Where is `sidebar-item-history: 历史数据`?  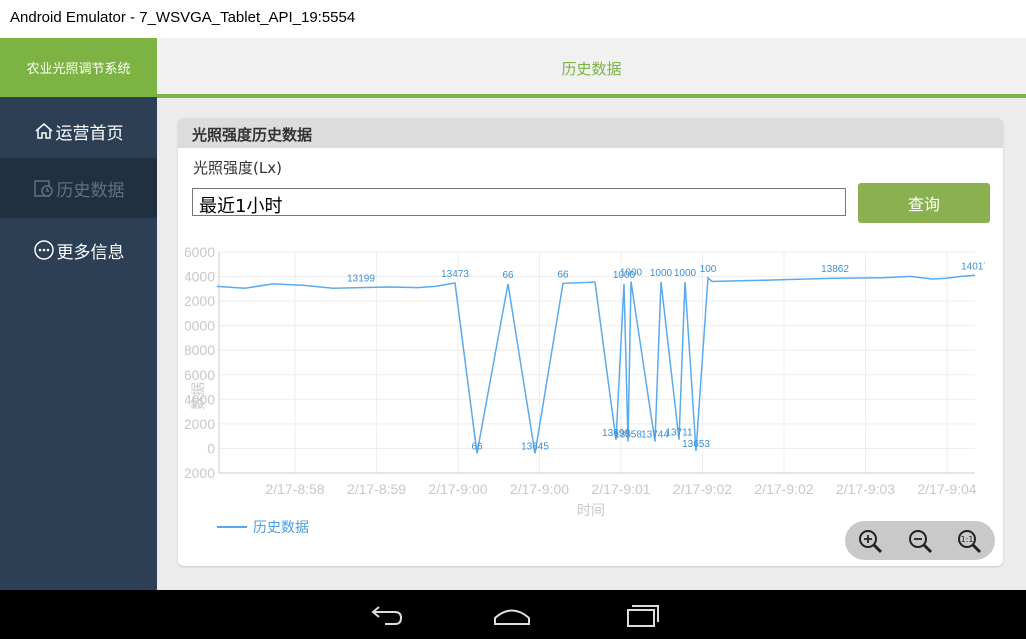 sidebar-item-history: 历史数据 is located at coordinates (78, 188).